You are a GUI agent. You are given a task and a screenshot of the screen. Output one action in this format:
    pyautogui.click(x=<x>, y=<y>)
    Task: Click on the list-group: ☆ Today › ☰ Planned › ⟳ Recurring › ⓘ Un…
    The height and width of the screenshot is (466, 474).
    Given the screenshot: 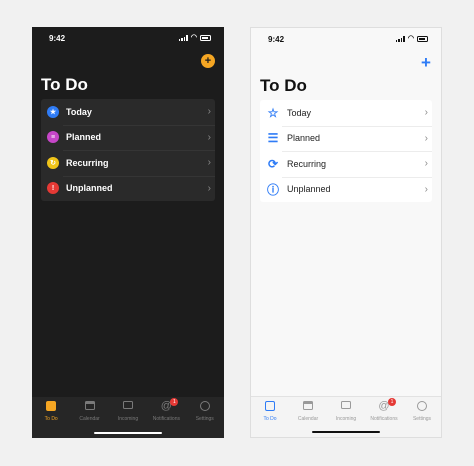 What is the action you would take?
    pyautogui.click(x=346, y=151)
    